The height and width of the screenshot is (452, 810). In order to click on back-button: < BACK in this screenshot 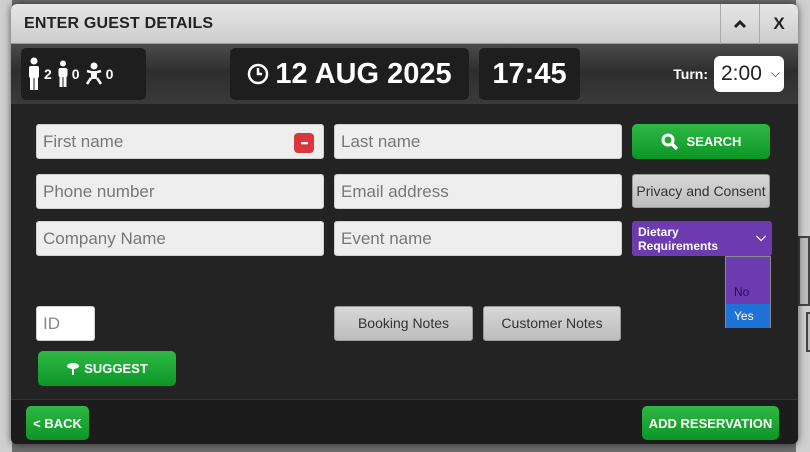, I will do `click(57, 423)`.